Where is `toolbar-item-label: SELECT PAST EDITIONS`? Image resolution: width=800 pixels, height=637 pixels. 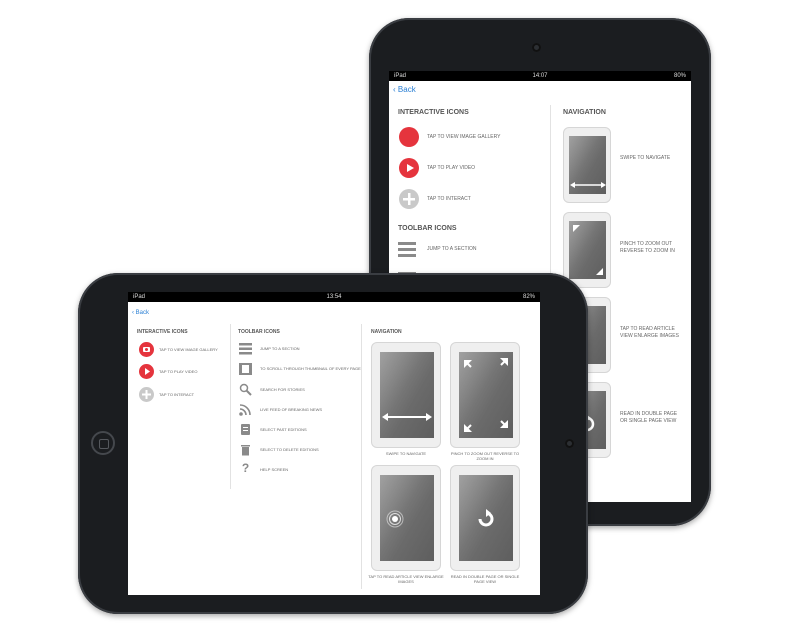
toolbar-item-label: SELECT PAST EDITIONS is located at coordinates (283, 429).